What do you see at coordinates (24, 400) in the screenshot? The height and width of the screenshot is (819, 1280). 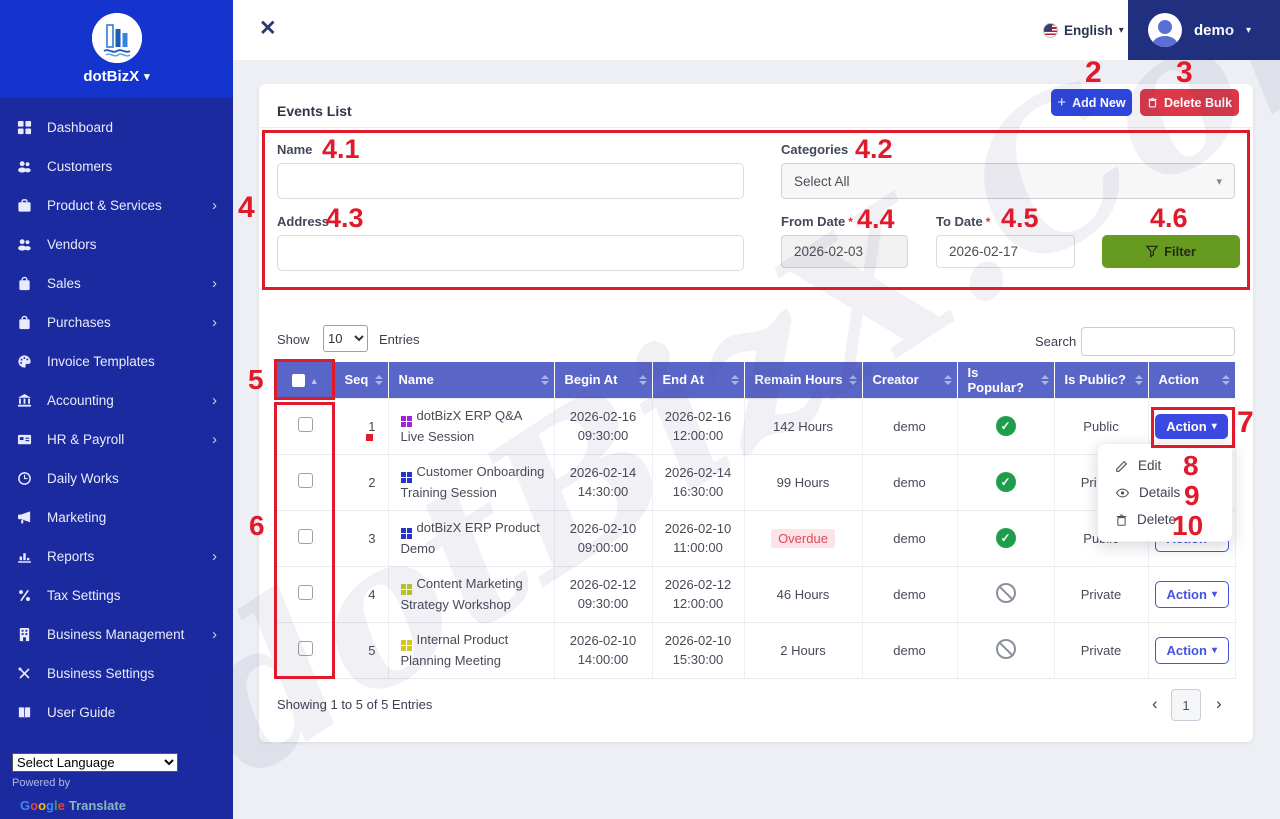 I see `bank-icon` at bounding box center [24, 400].